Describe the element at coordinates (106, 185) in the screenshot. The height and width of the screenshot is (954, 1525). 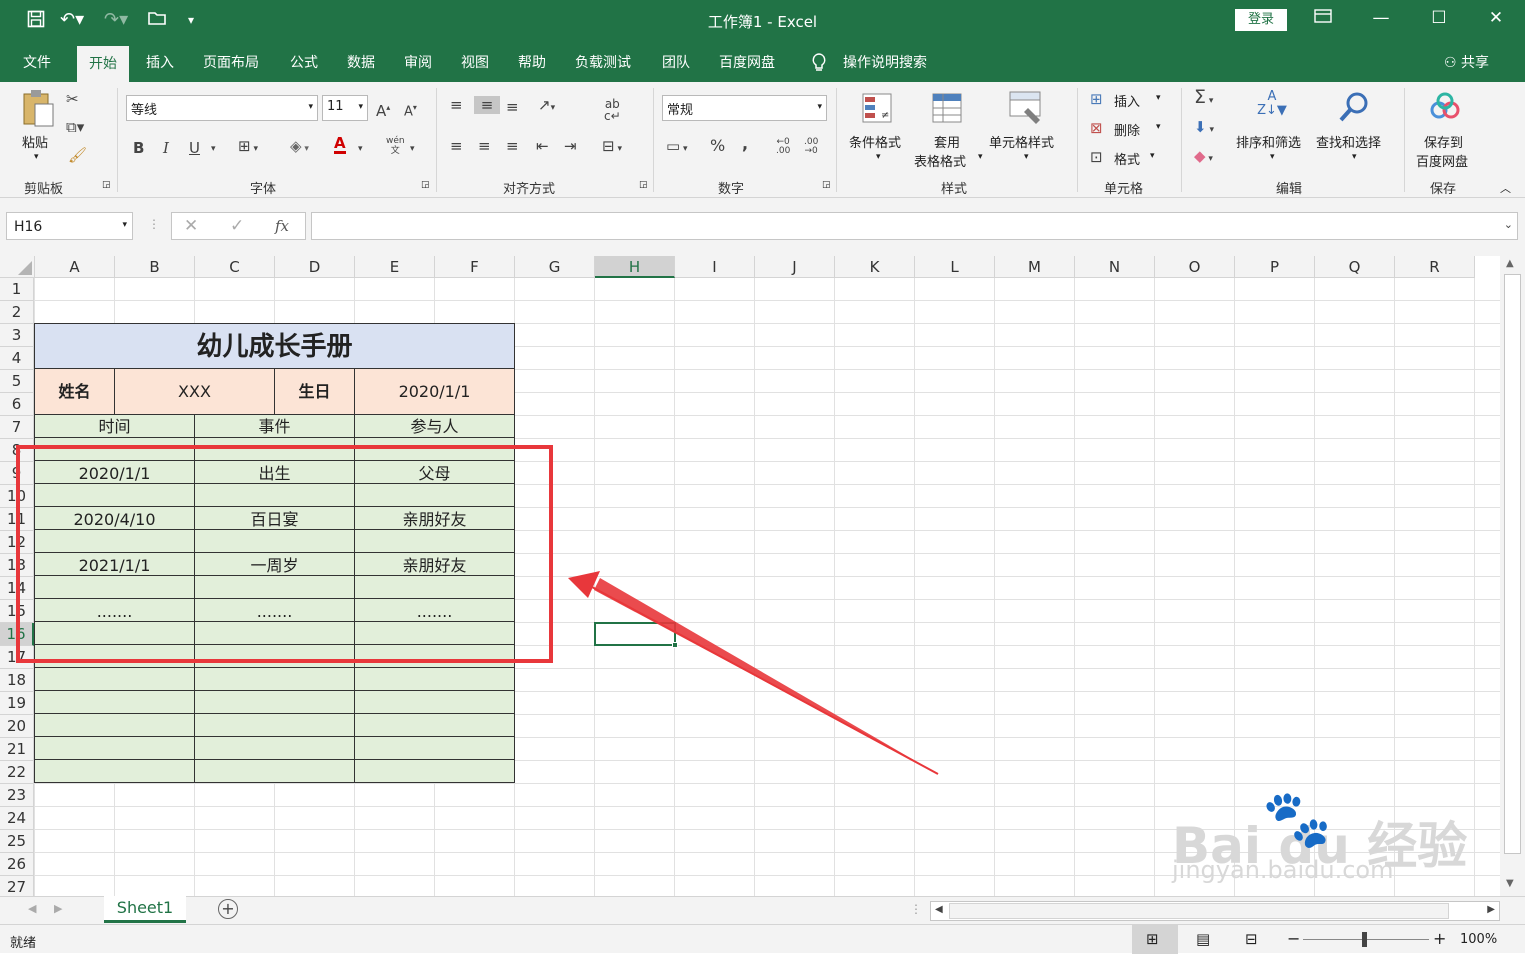
I see `clipboard-launcher-icon: ◲` at that location.